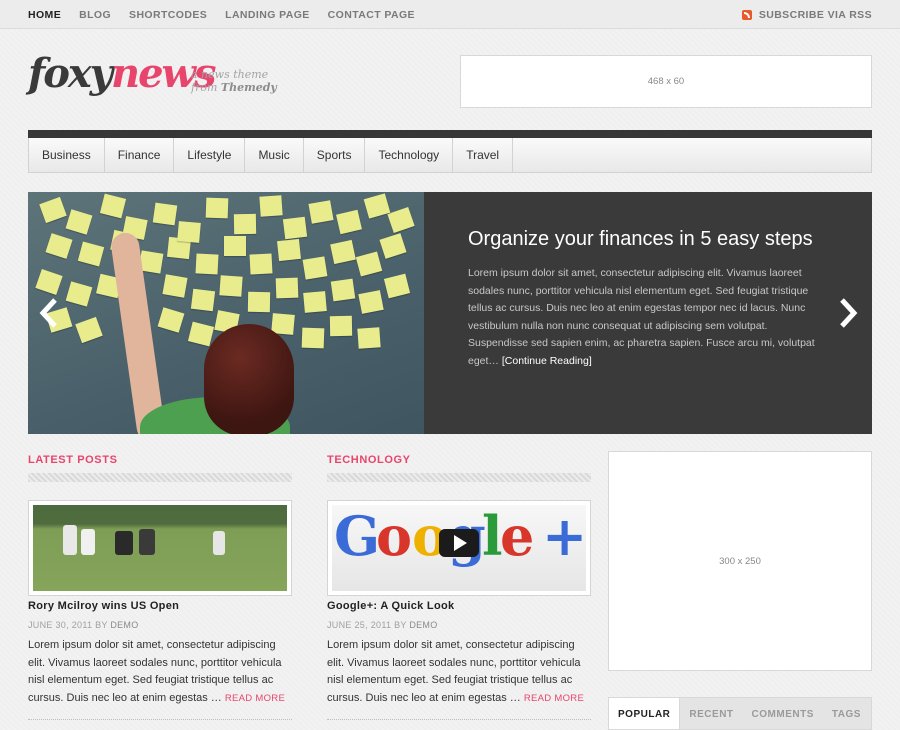 This screenshot has width=900, height=730. I want to click on technology-rule, so click(459, 477).